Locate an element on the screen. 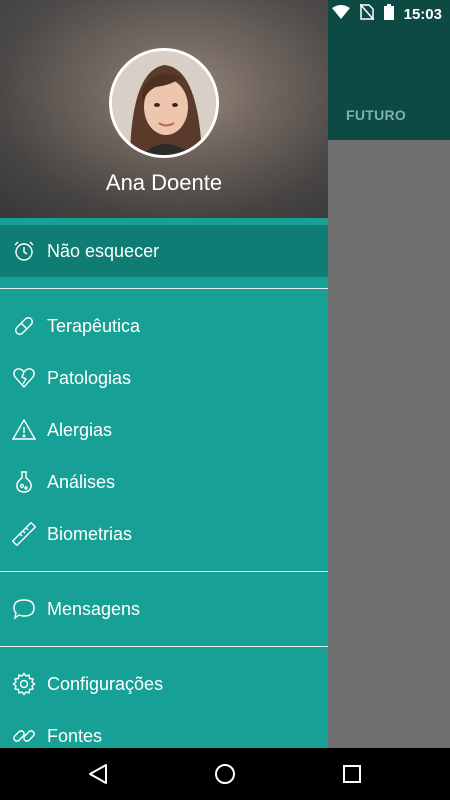  menu-item-label: Configurações is located at coordinates (105, 683).